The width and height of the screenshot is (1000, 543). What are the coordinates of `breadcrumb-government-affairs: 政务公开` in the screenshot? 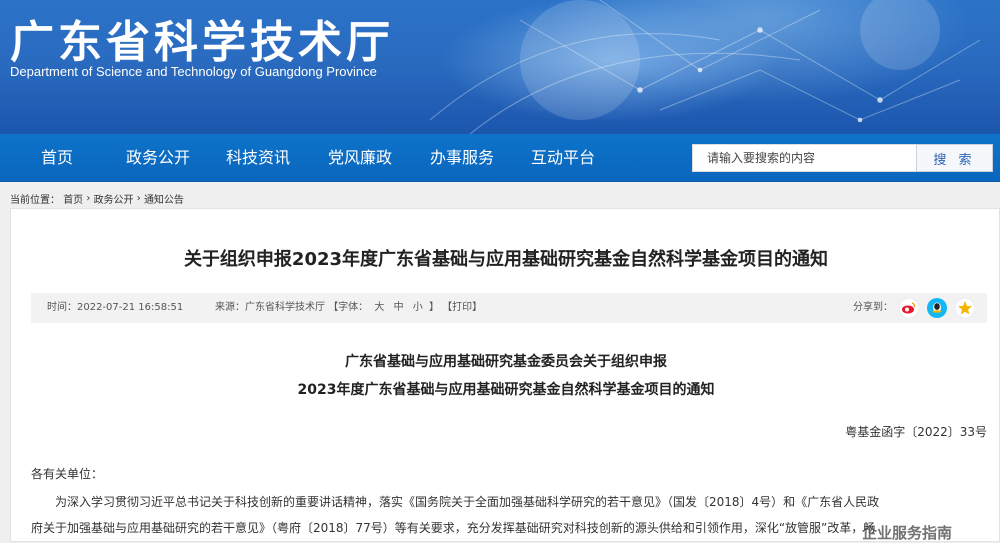 It's located at (114, 200).